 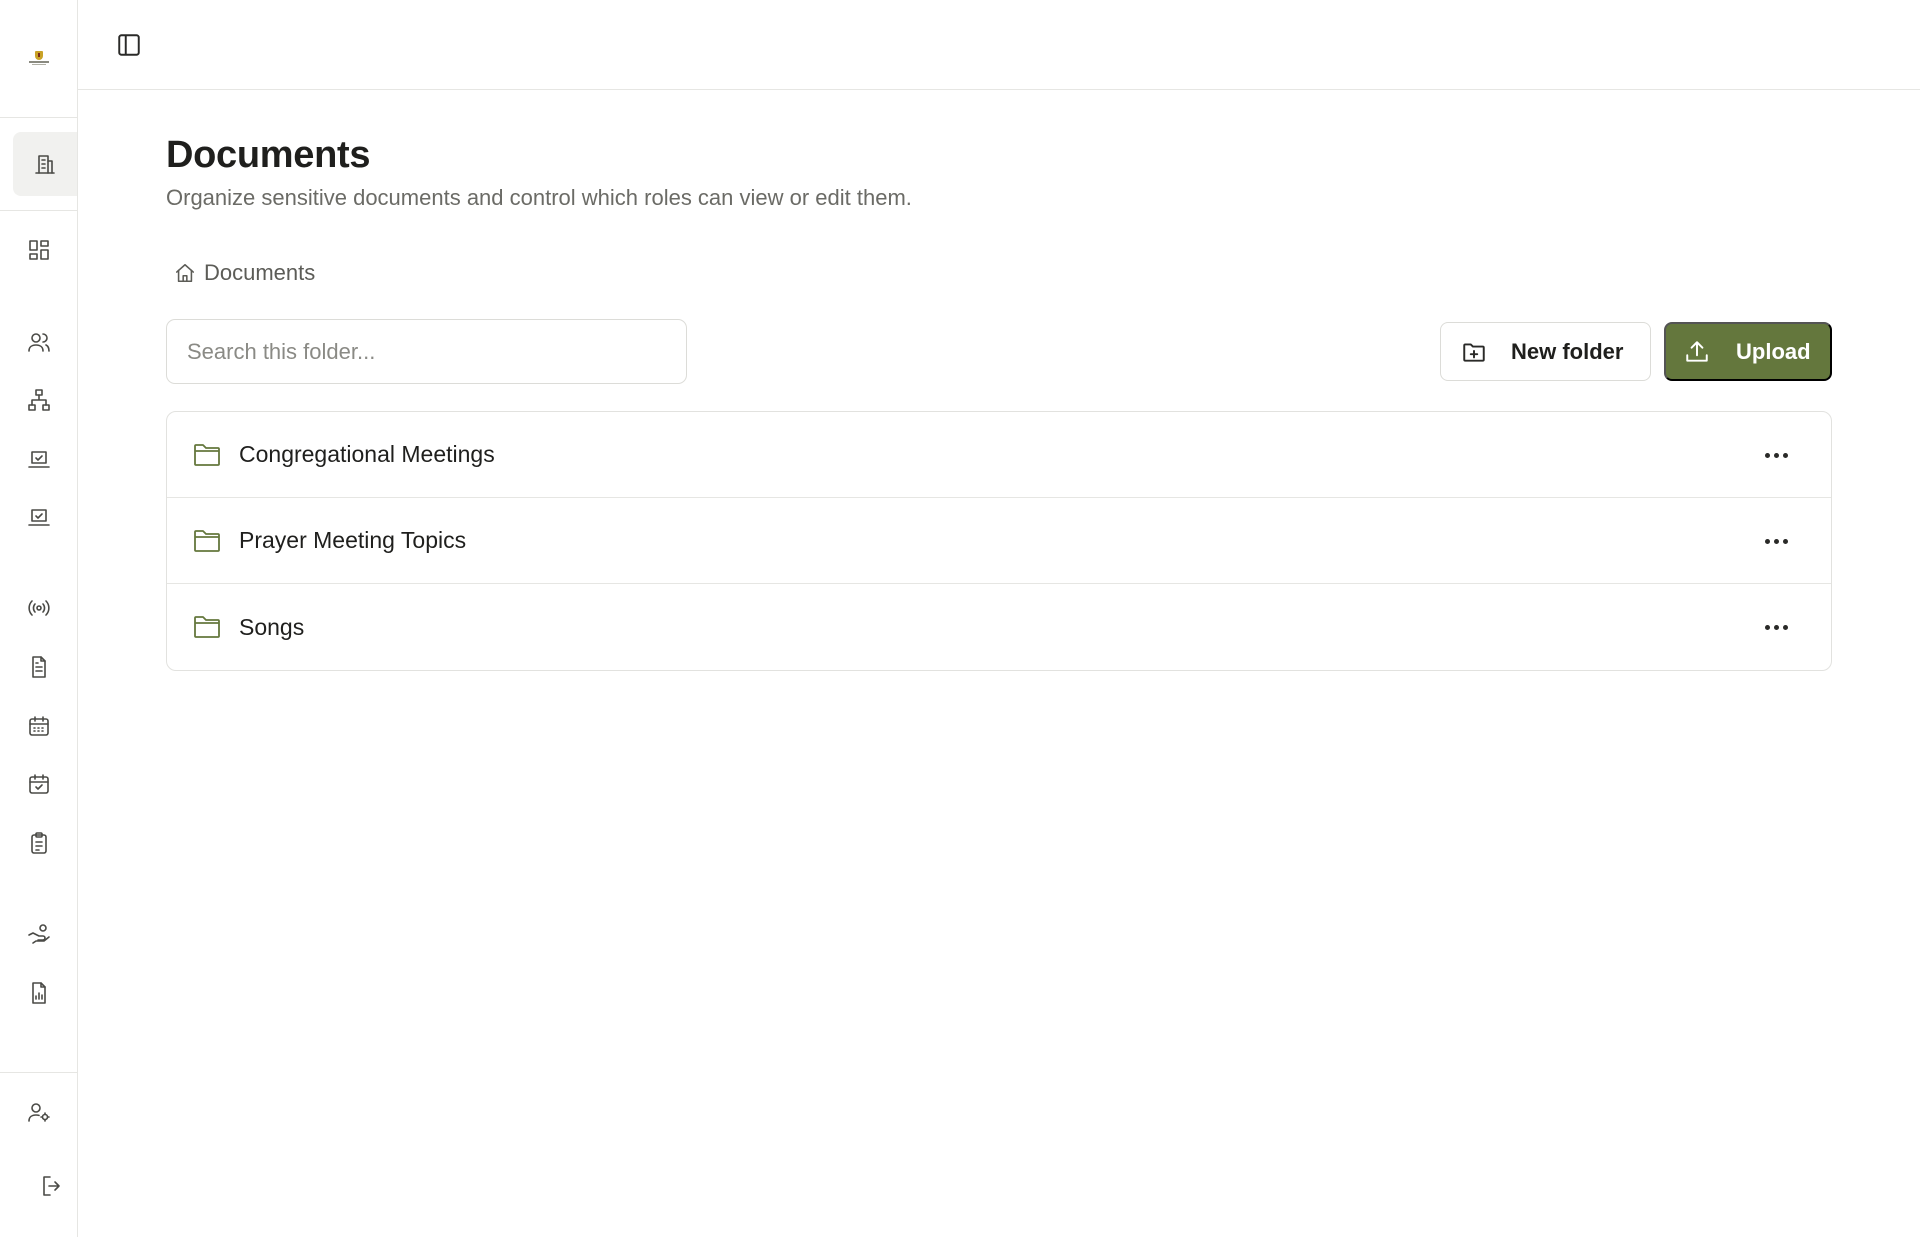 I want to click on logout-button, so click(x=52, y=1186).